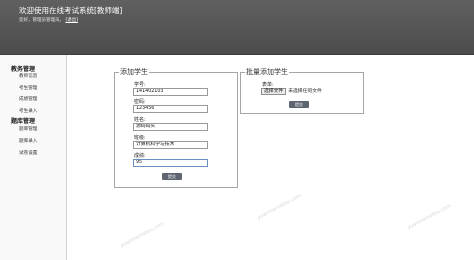 The height and width of the screenshot is (260, 474). What do you see at coordinates (299, 104) in the screenshot?
I see `batch-add-submit-button: 提交` at bounding box center [299, 104].